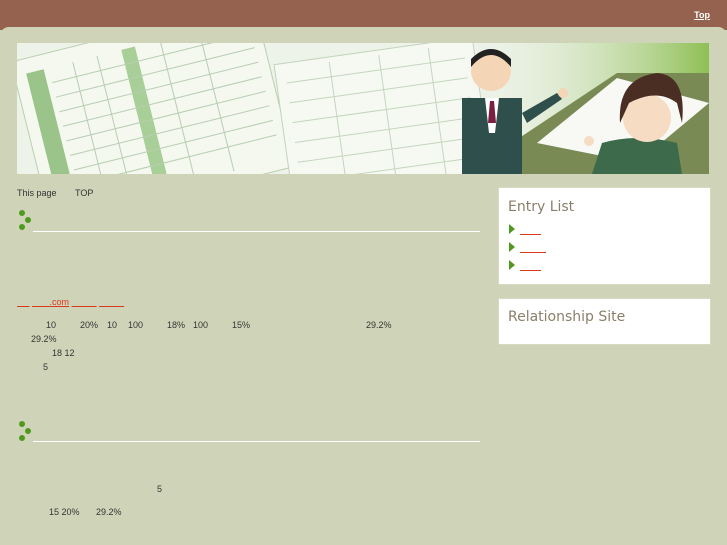 The image size is (727, 545). Describe the element at coordinates (70, 302) in the screenshot. I see `article-link-group: .com` at that location.